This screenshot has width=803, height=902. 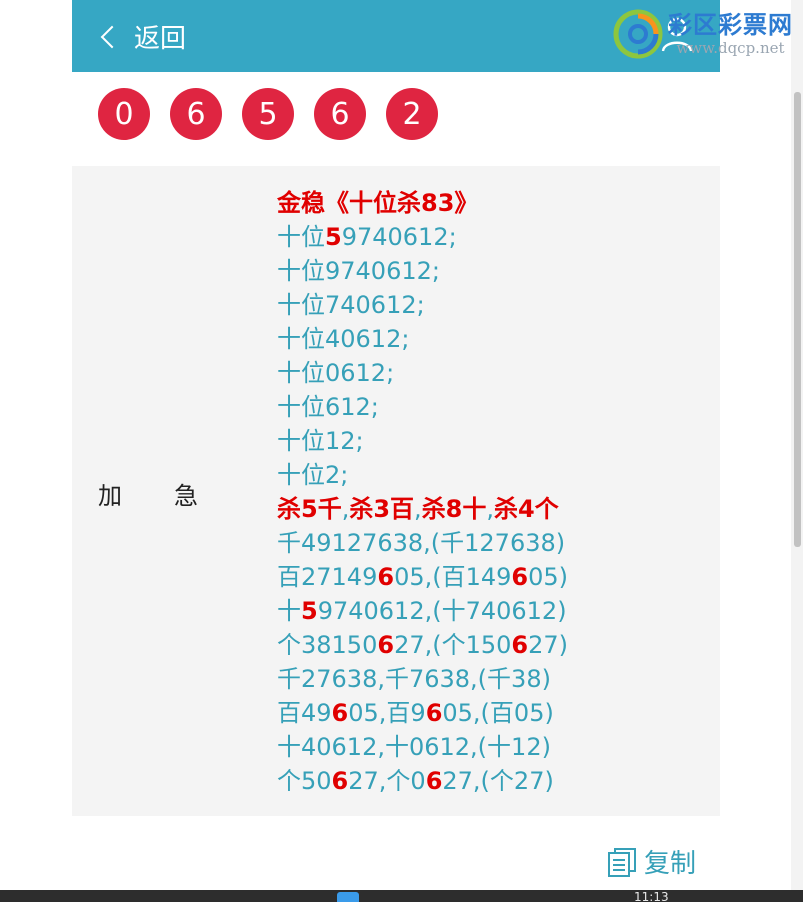 What do you see at coordinates (422, 373) in the screenshot?
I see `prediction-line: 十位0612;` at bounding box center [422, 373].